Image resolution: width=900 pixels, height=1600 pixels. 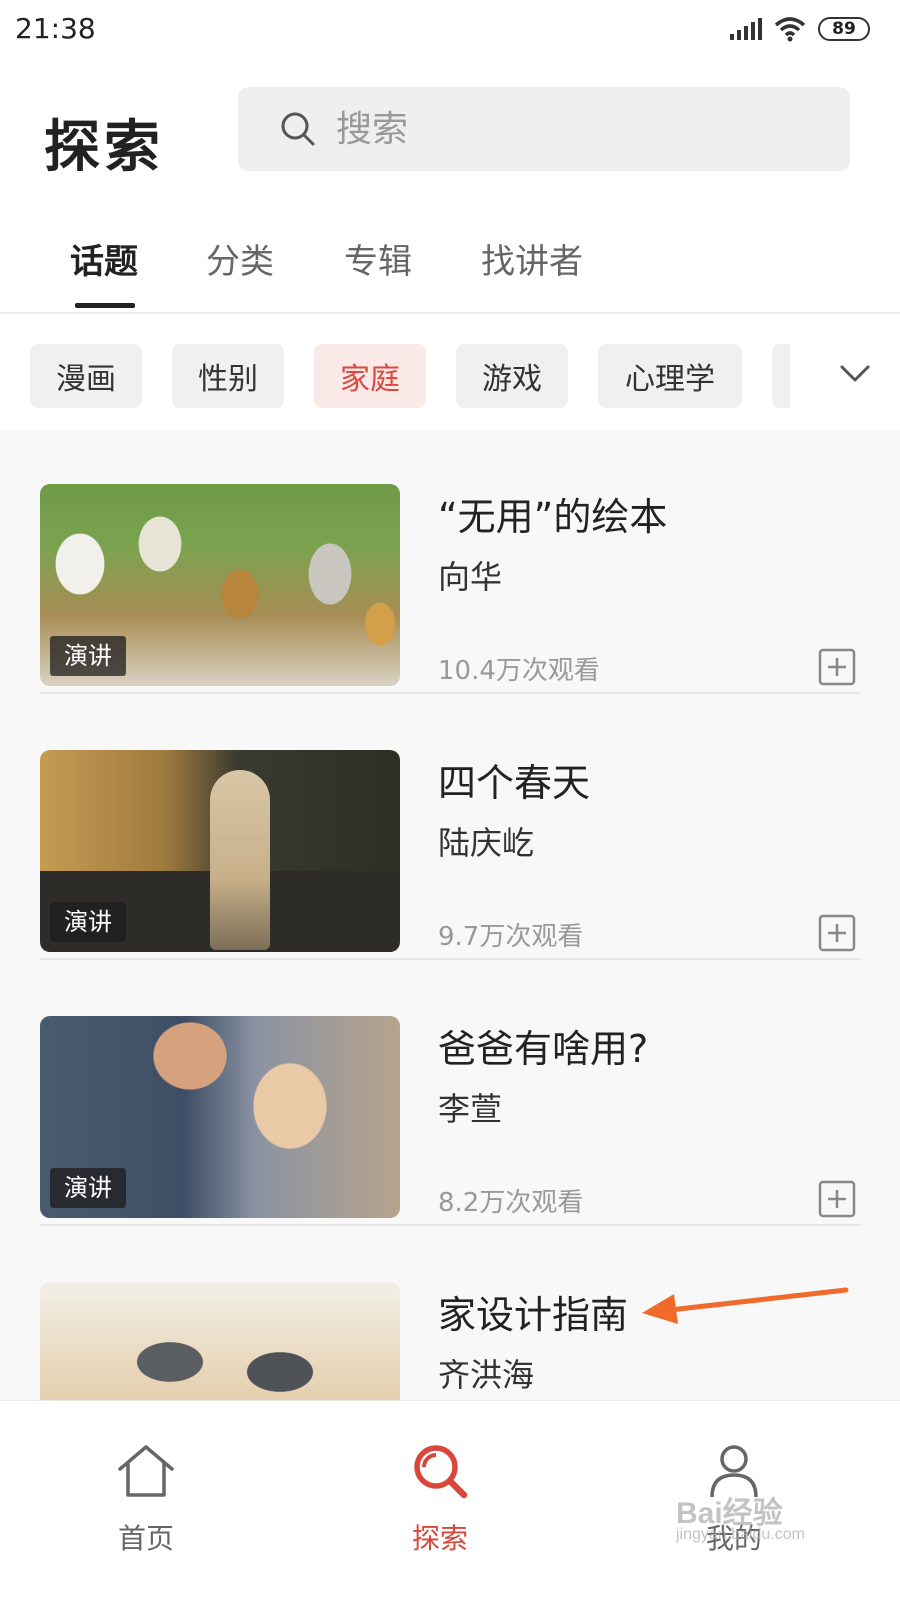 I want to click on chevron-down-icon, so click(x=855, y=373).